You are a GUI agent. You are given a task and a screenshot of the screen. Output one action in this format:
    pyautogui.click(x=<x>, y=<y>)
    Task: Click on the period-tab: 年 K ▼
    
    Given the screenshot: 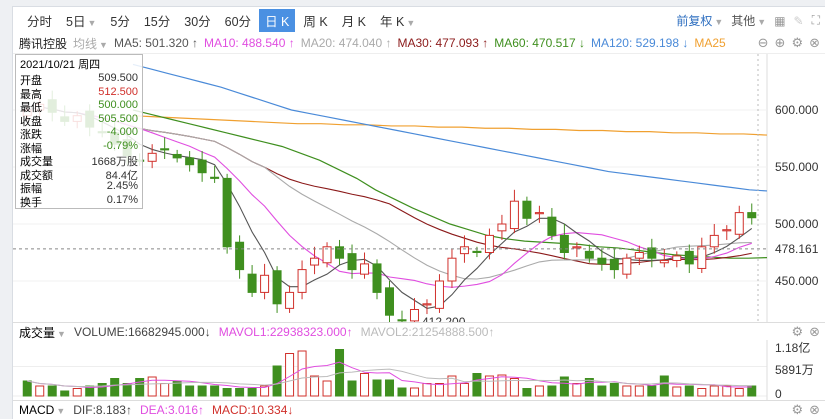 What is the action you would take?
    pyautogui.click(x=397, y=20)
    